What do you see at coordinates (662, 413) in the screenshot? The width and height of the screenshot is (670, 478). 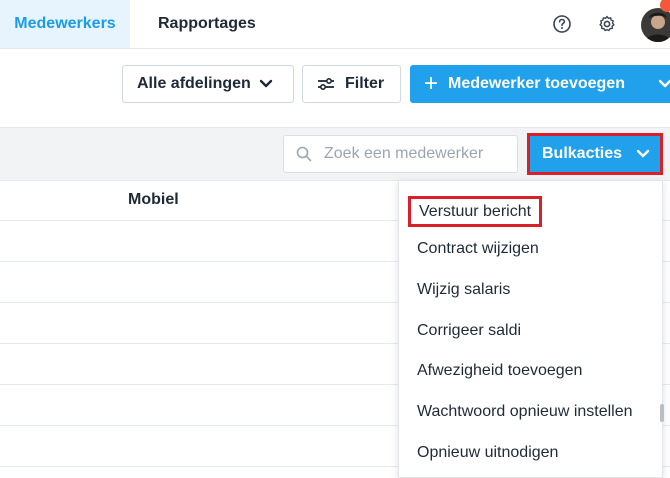 I see `menu-scrollbar` at bounding box center [662, 413].